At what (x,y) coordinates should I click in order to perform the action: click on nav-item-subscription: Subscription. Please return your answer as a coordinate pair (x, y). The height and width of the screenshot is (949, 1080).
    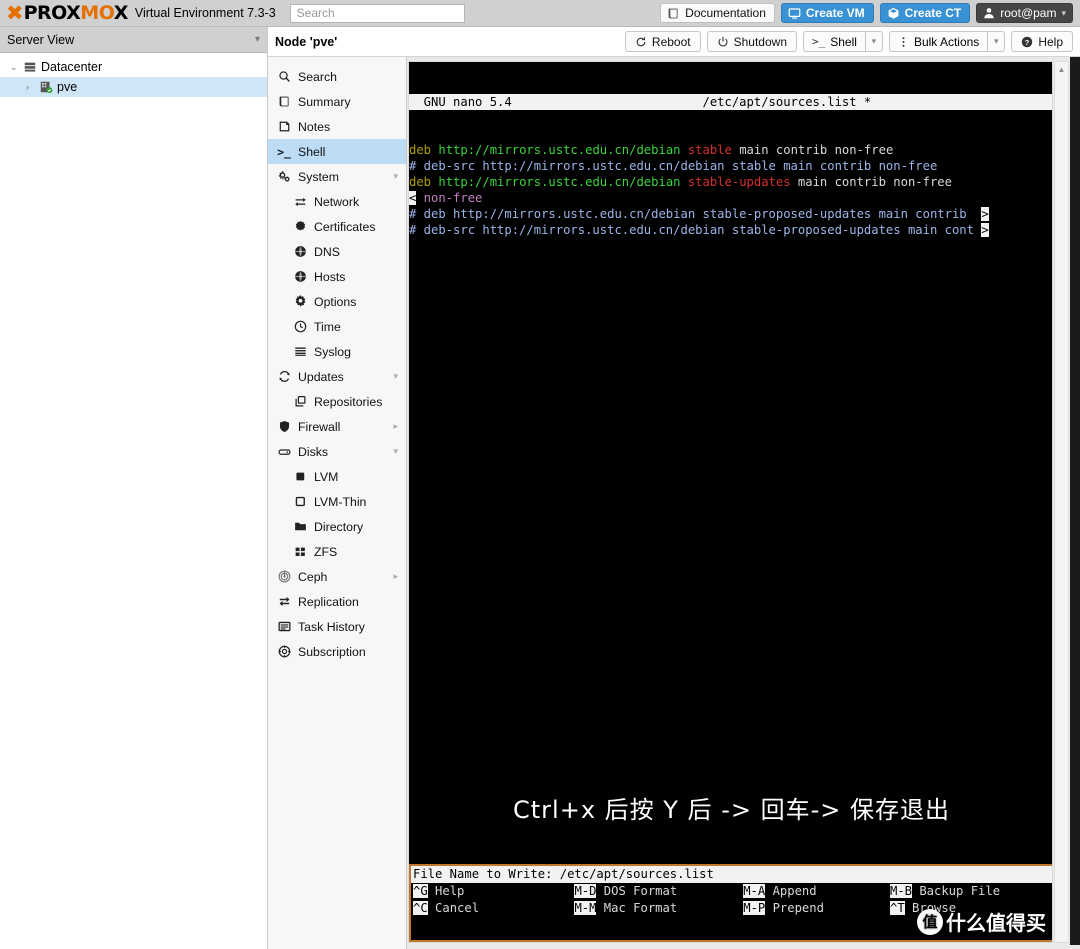
    Looking at the image, I should click on (337, 651).